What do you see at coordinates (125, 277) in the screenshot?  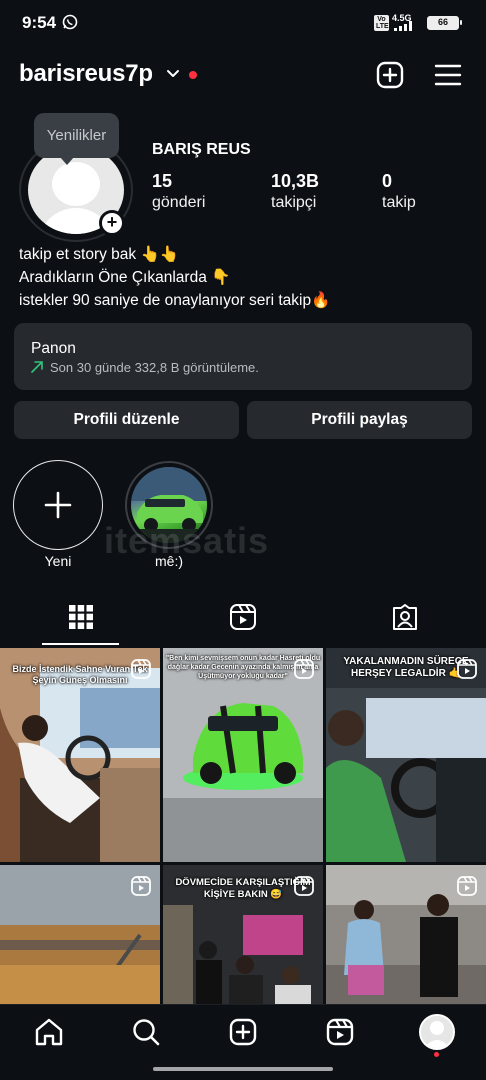 I see `bio-line: Aradıkların Öne Çıkanlarda 👇` at bounding box center [125, 277].